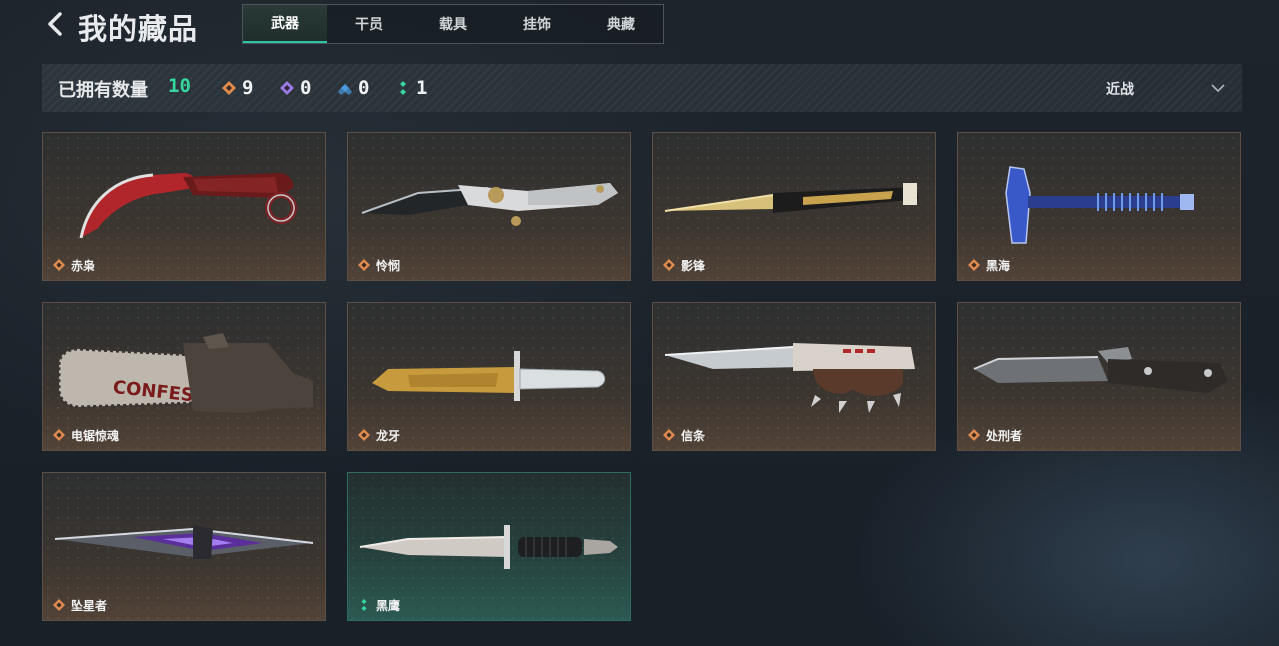 Image resolution: width=1279 pixels, height=646 pixels. Describe the element at coordinates (295, 88) in the screenshot. I see `rarity-count-purple: 0` at that location.